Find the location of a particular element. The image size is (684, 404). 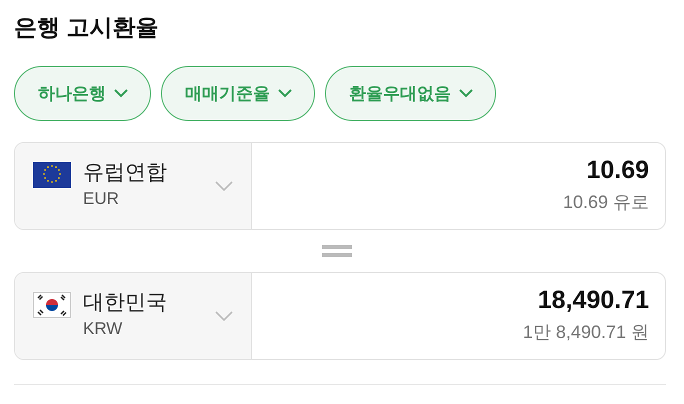

amount-in-words: 1만 8,490.71 원 is located at coordinates (585, 332).